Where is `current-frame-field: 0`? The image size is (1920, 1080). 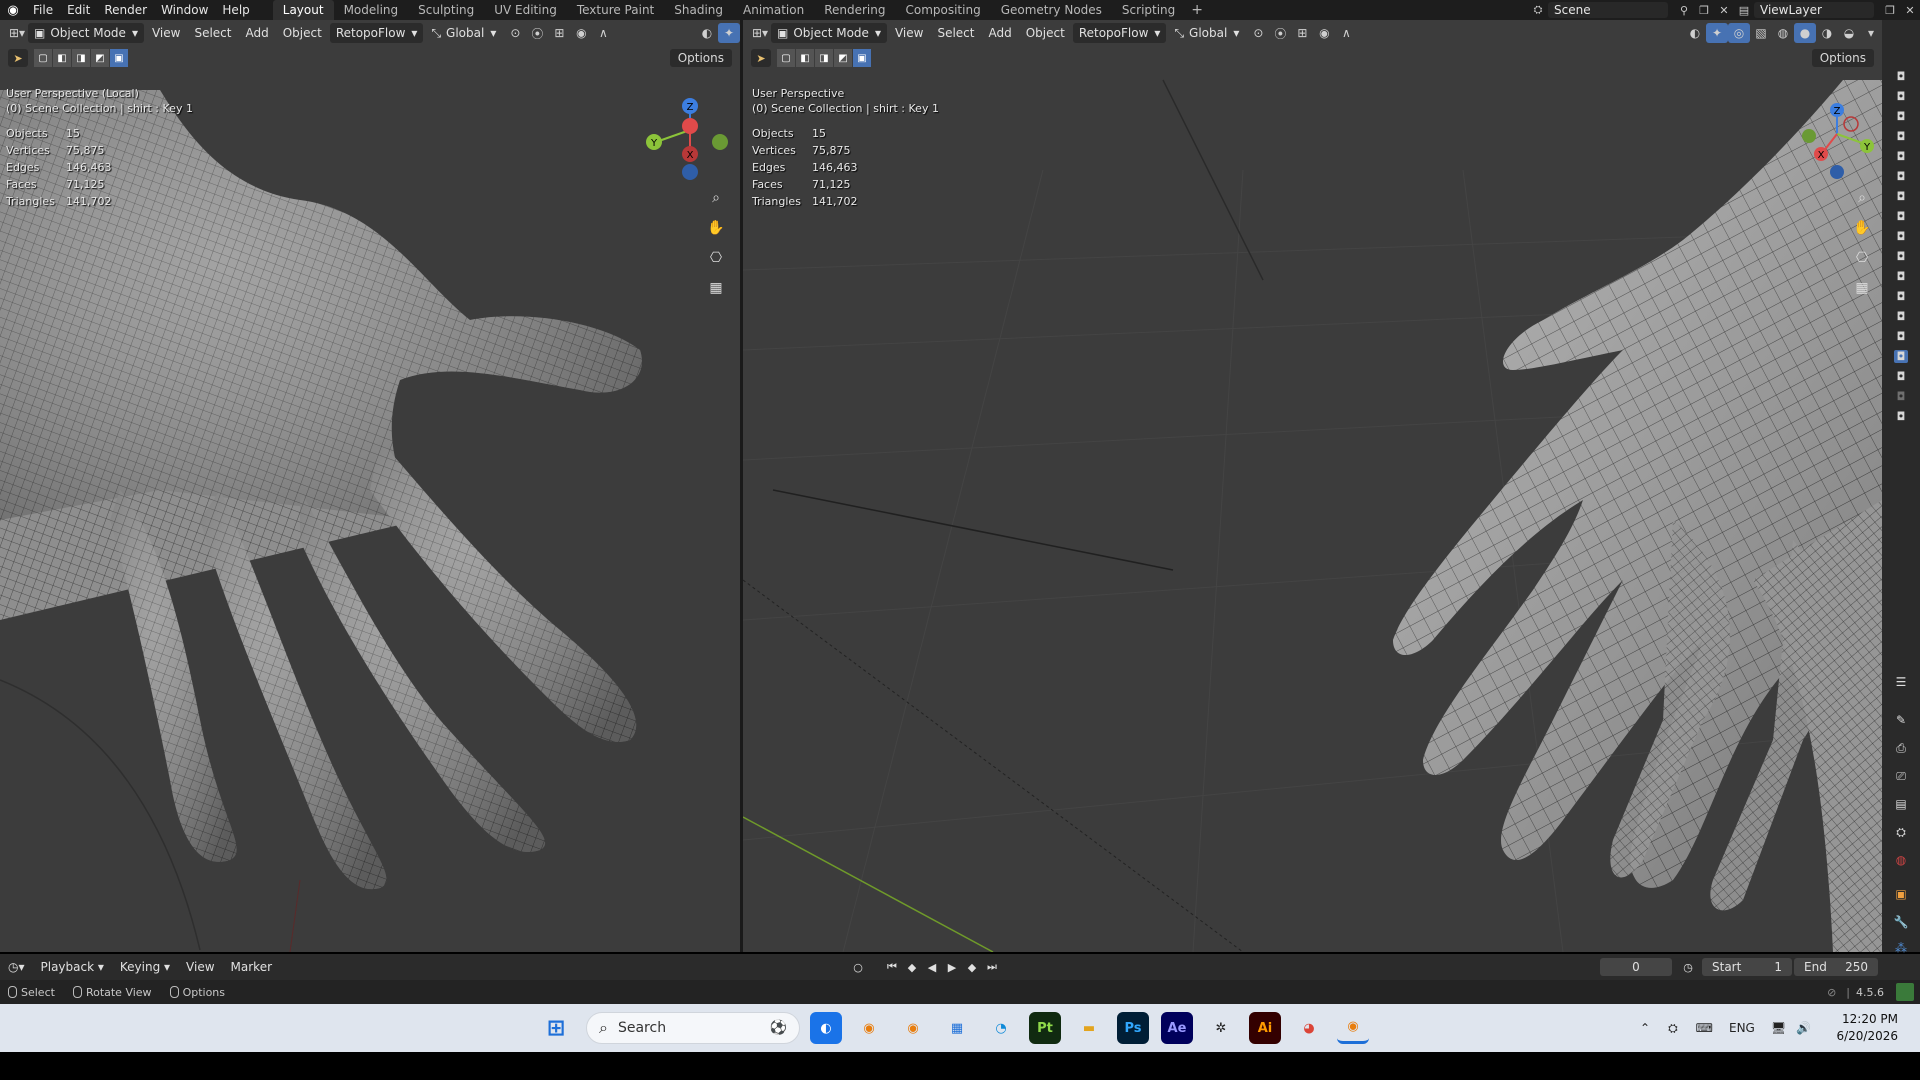
current-frame-field: 0 is located at coordinates (1636, 967).